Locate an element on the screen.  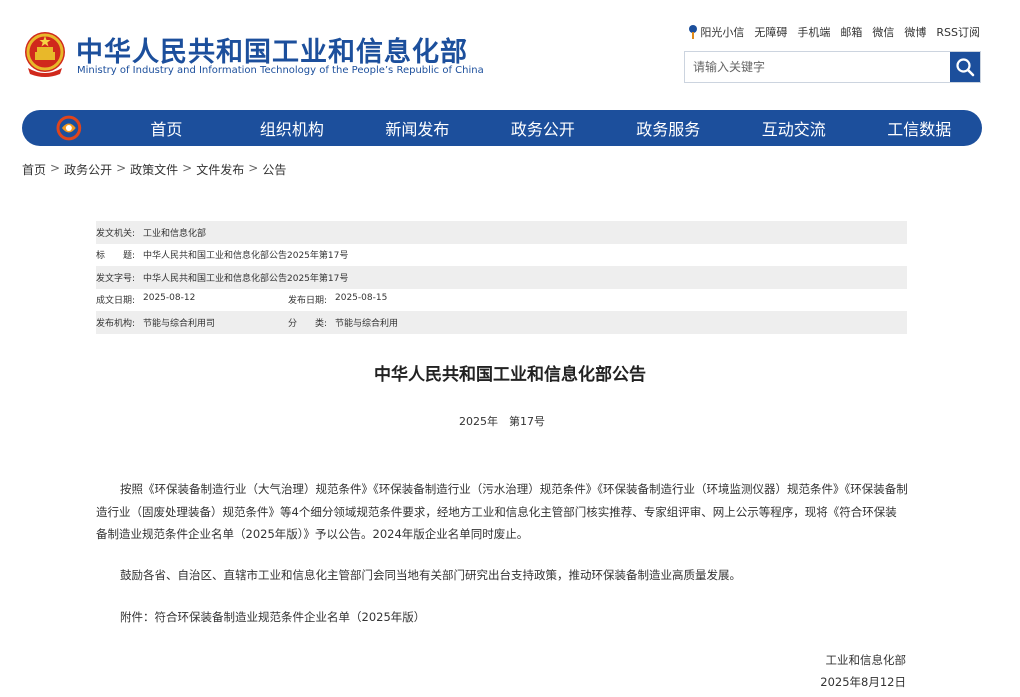
nav-organization: 组织机构 is located at coordinates (291, 128).